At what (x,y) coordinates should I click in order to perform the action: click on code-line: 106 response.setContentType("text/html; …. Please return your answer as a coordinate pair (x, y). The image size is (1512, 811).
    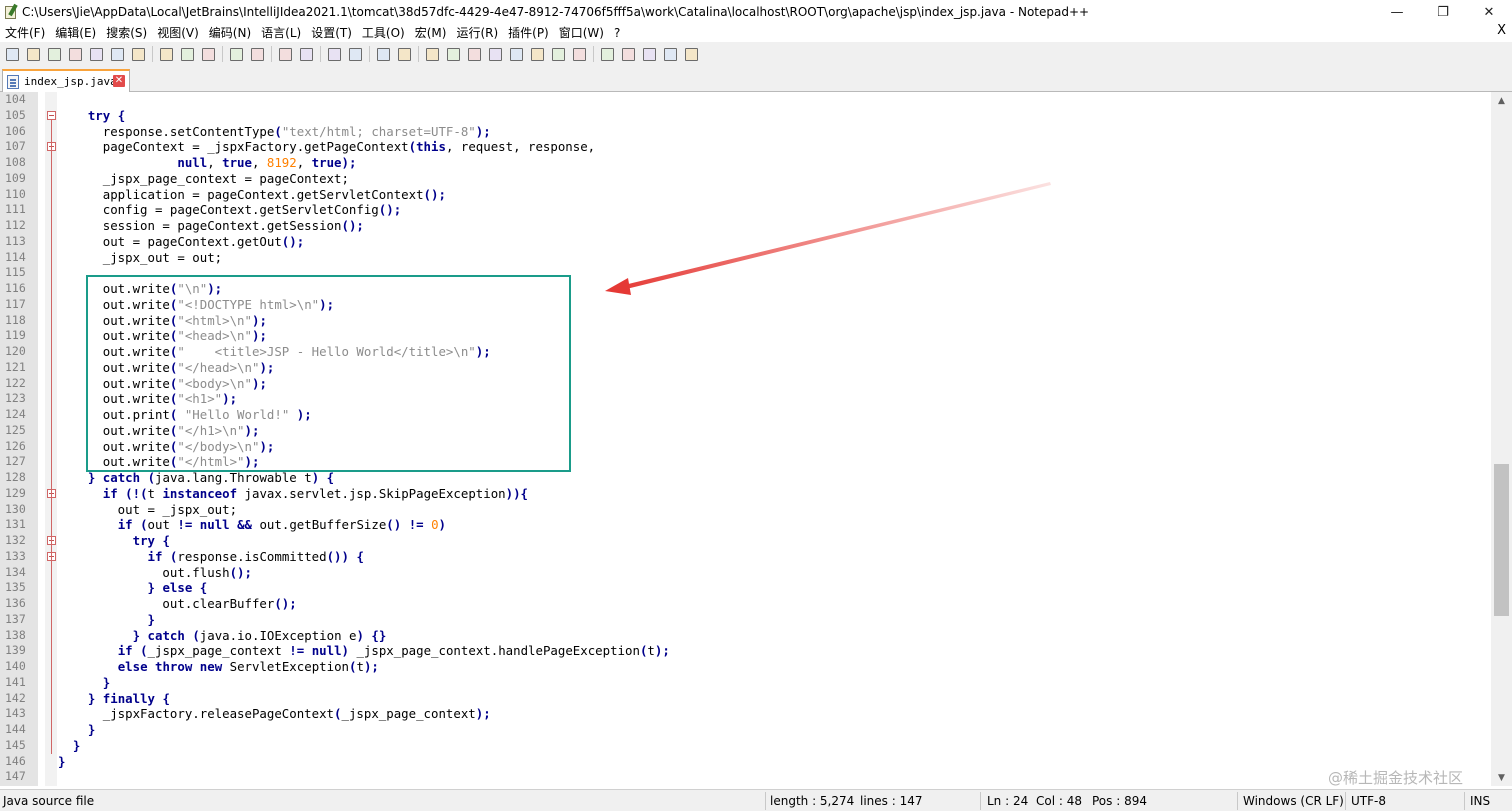
    Looking at the image, I should click on (745, 132).